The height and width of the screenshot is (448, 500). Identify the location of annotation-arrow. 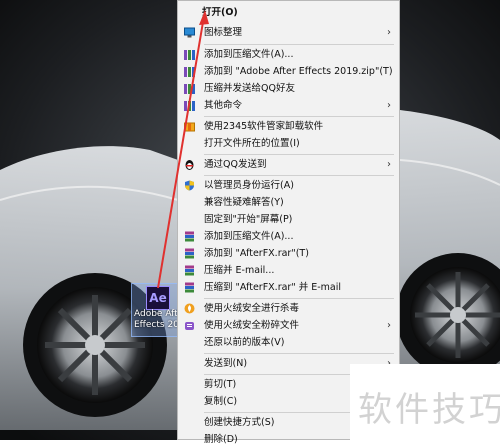
(183, 149).